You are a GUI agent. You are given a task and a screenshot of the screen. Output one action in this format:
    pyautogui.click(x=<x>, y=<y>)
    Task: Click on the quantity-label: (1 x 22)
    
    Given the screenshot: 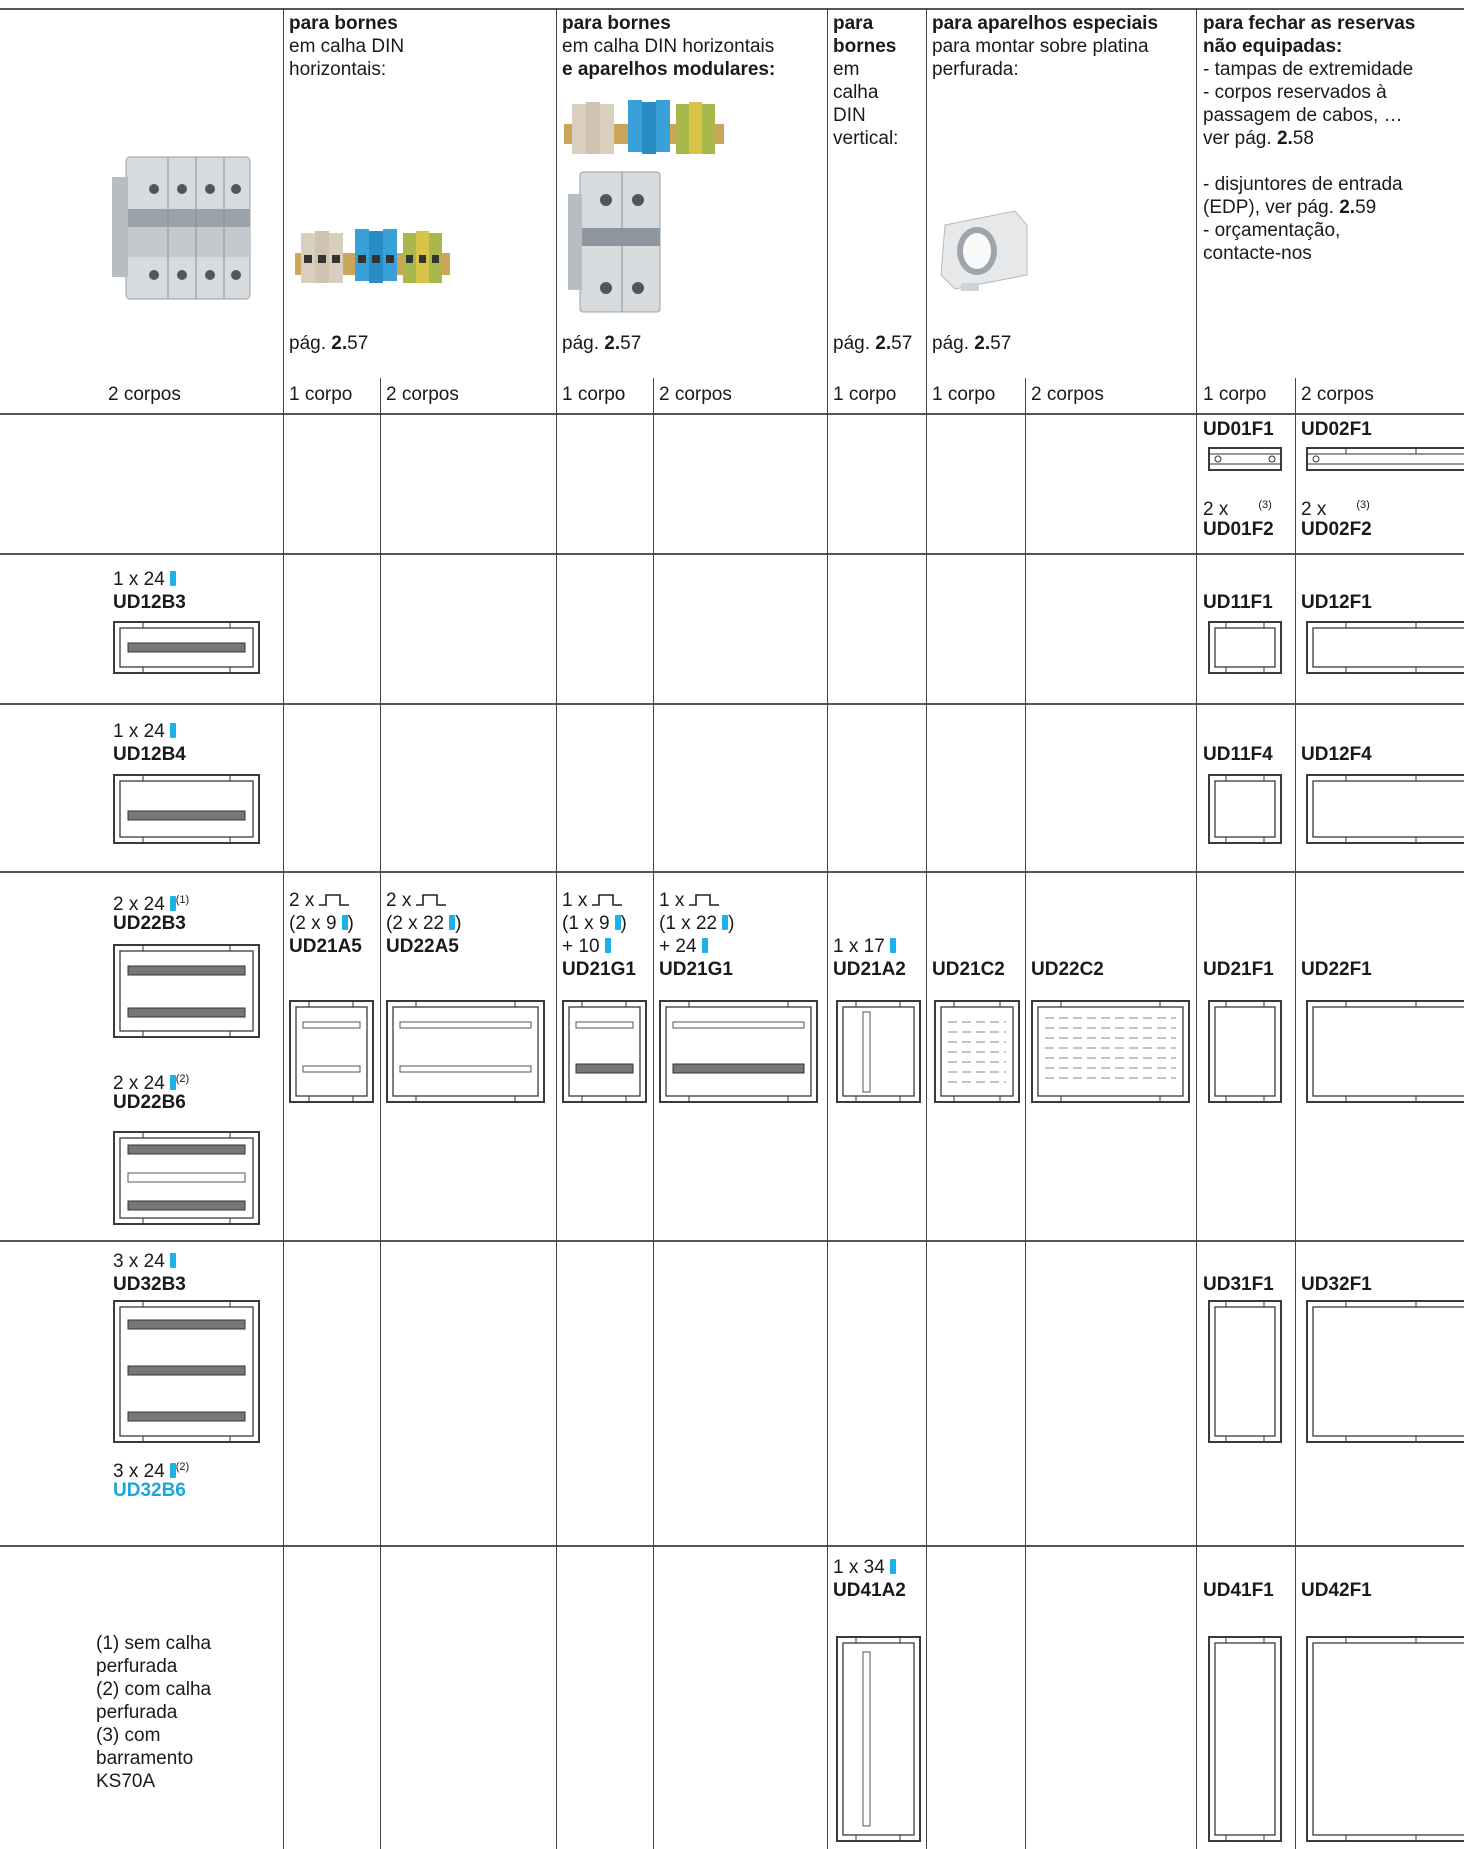 What is the action you would take?
    pyautogui.click(x=696, y=923)
    